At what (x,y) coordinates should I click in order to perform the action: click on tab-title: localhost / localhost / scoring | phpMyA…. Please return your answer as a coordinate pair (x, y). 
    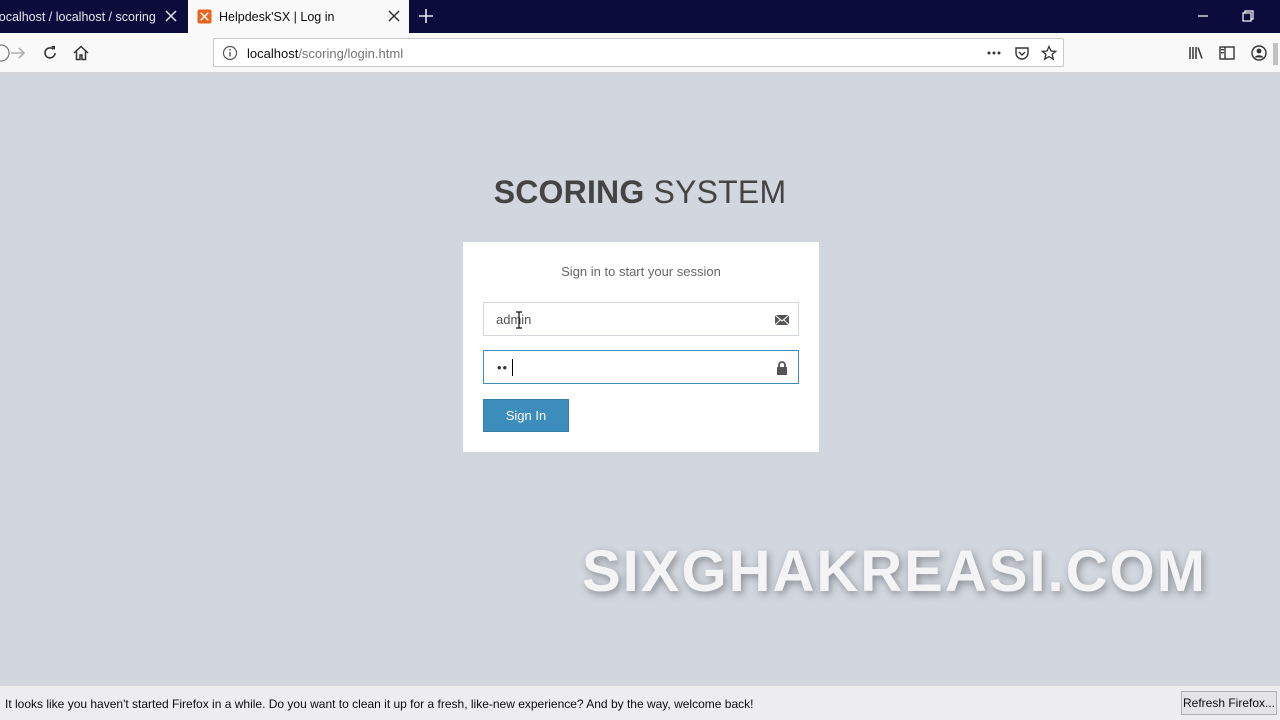
    Looking at the image, I should click on (79, 17).